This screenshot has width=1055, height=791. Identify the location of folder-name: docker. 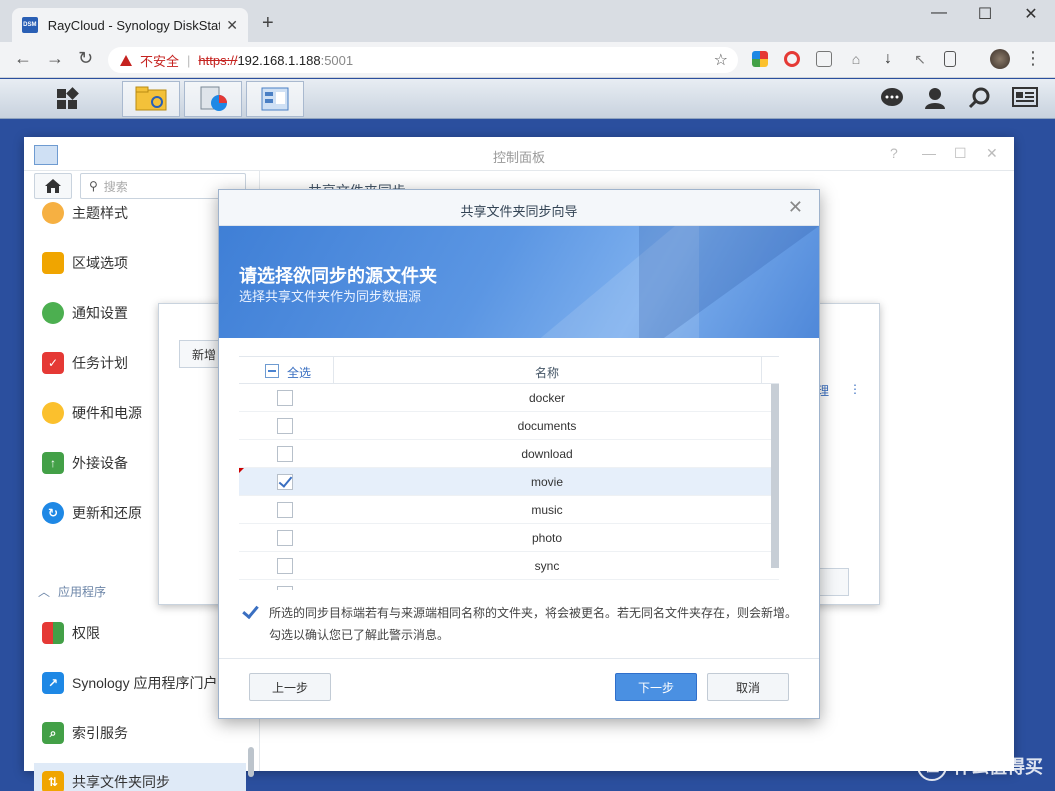
(547, 398).